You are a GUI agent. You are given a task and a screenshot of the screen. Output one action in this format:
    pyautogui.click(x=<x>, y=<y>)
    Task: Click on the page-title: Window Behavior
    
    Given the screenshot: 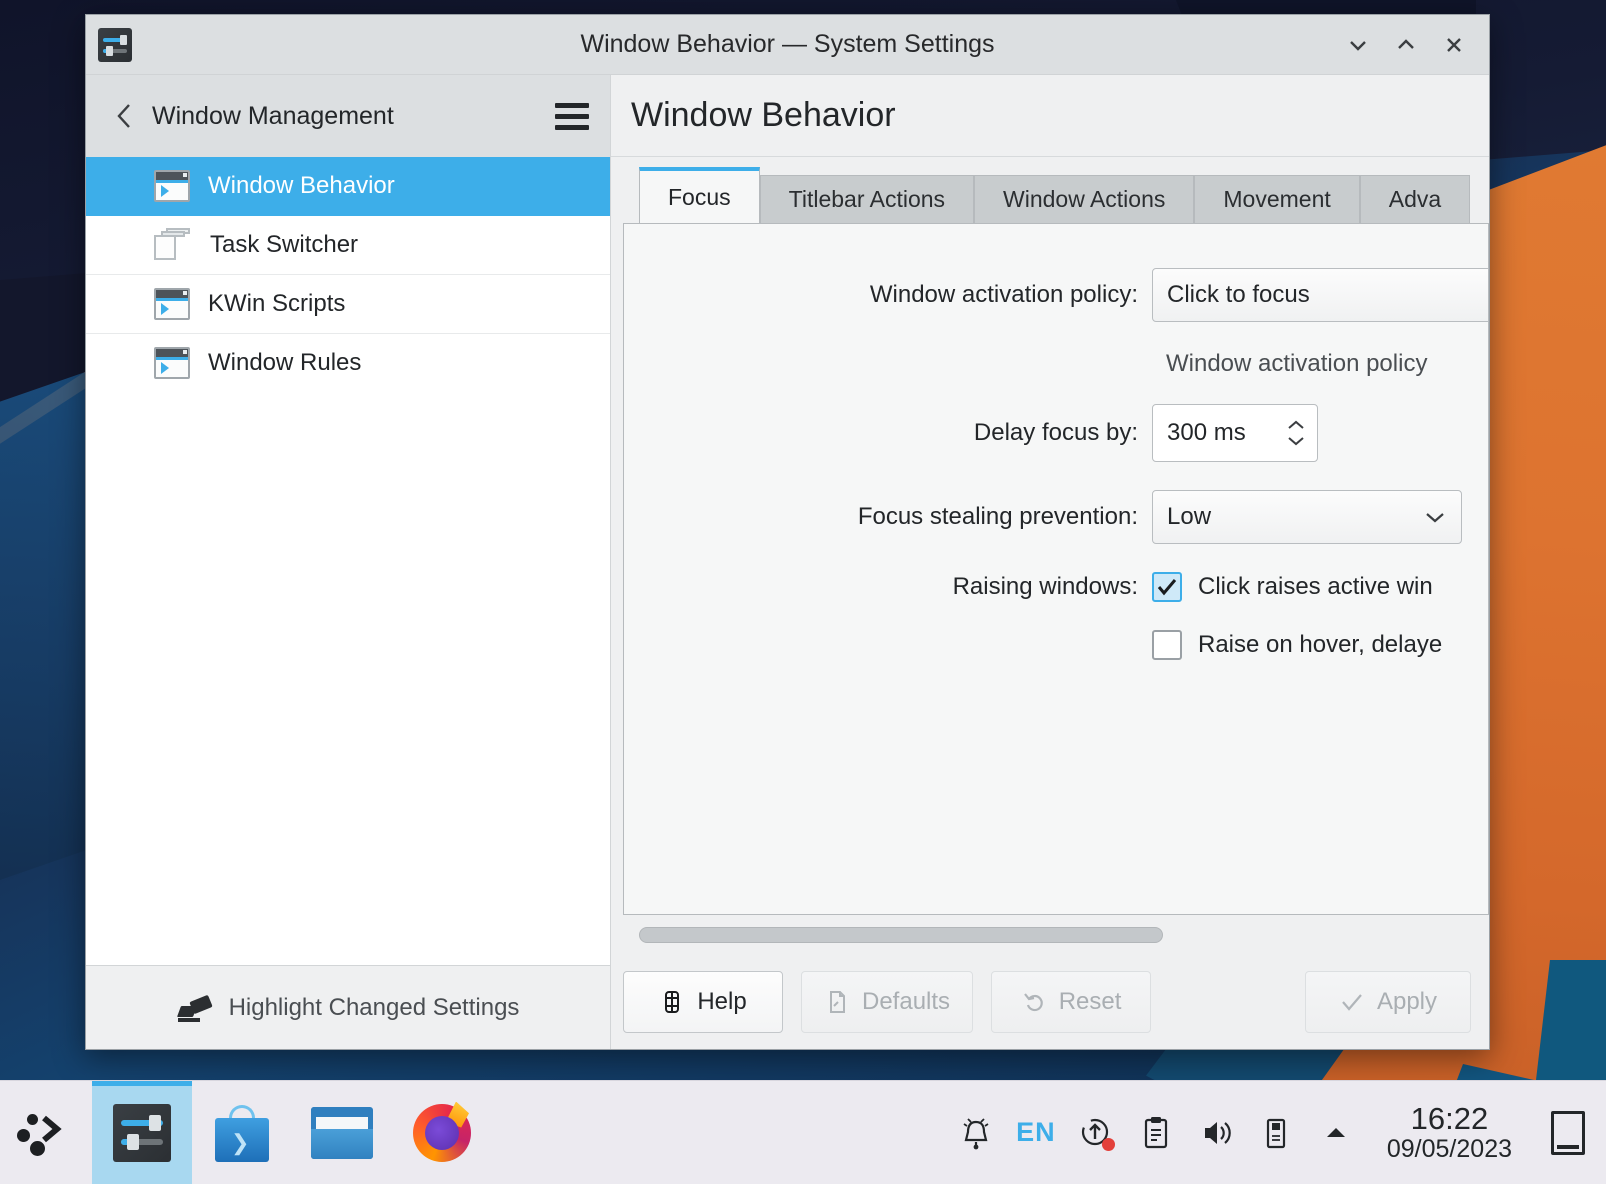 What is the action you would take?
    pyautogui.click(x=763, y=115)
    